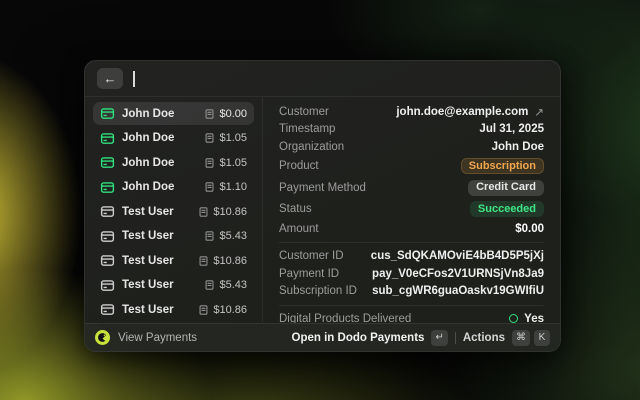  I want to click on search-header: ←, so click(322, 79).